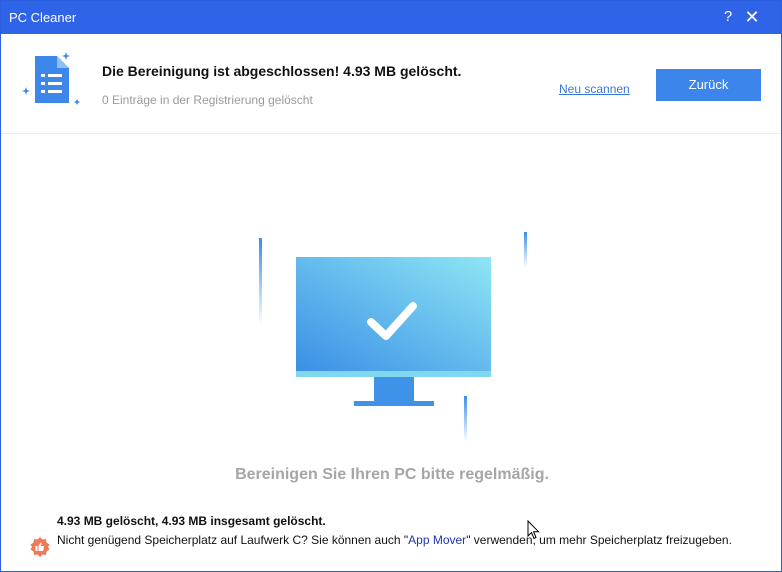  What do you see at coordinates (594, 89) in the screenshot?
I see `rescan-link: Neu scannen` at bounding box center [594, 89].